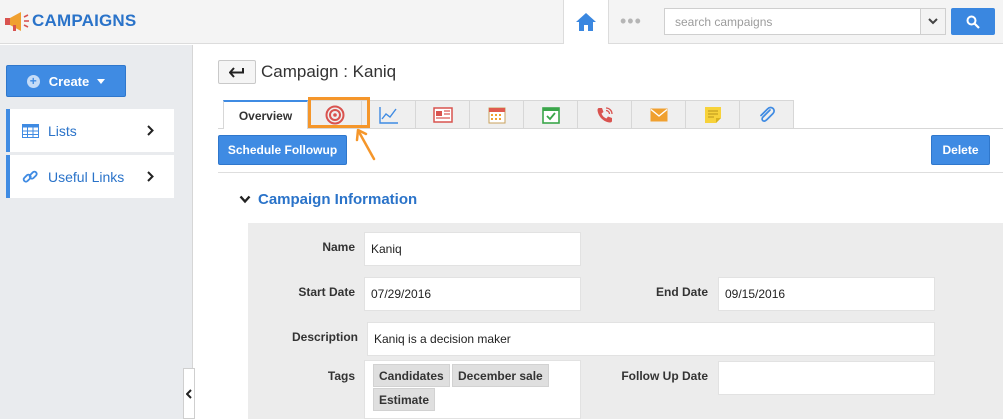  I want to click on sidebar-item-label: Lists, so click(62, 130).